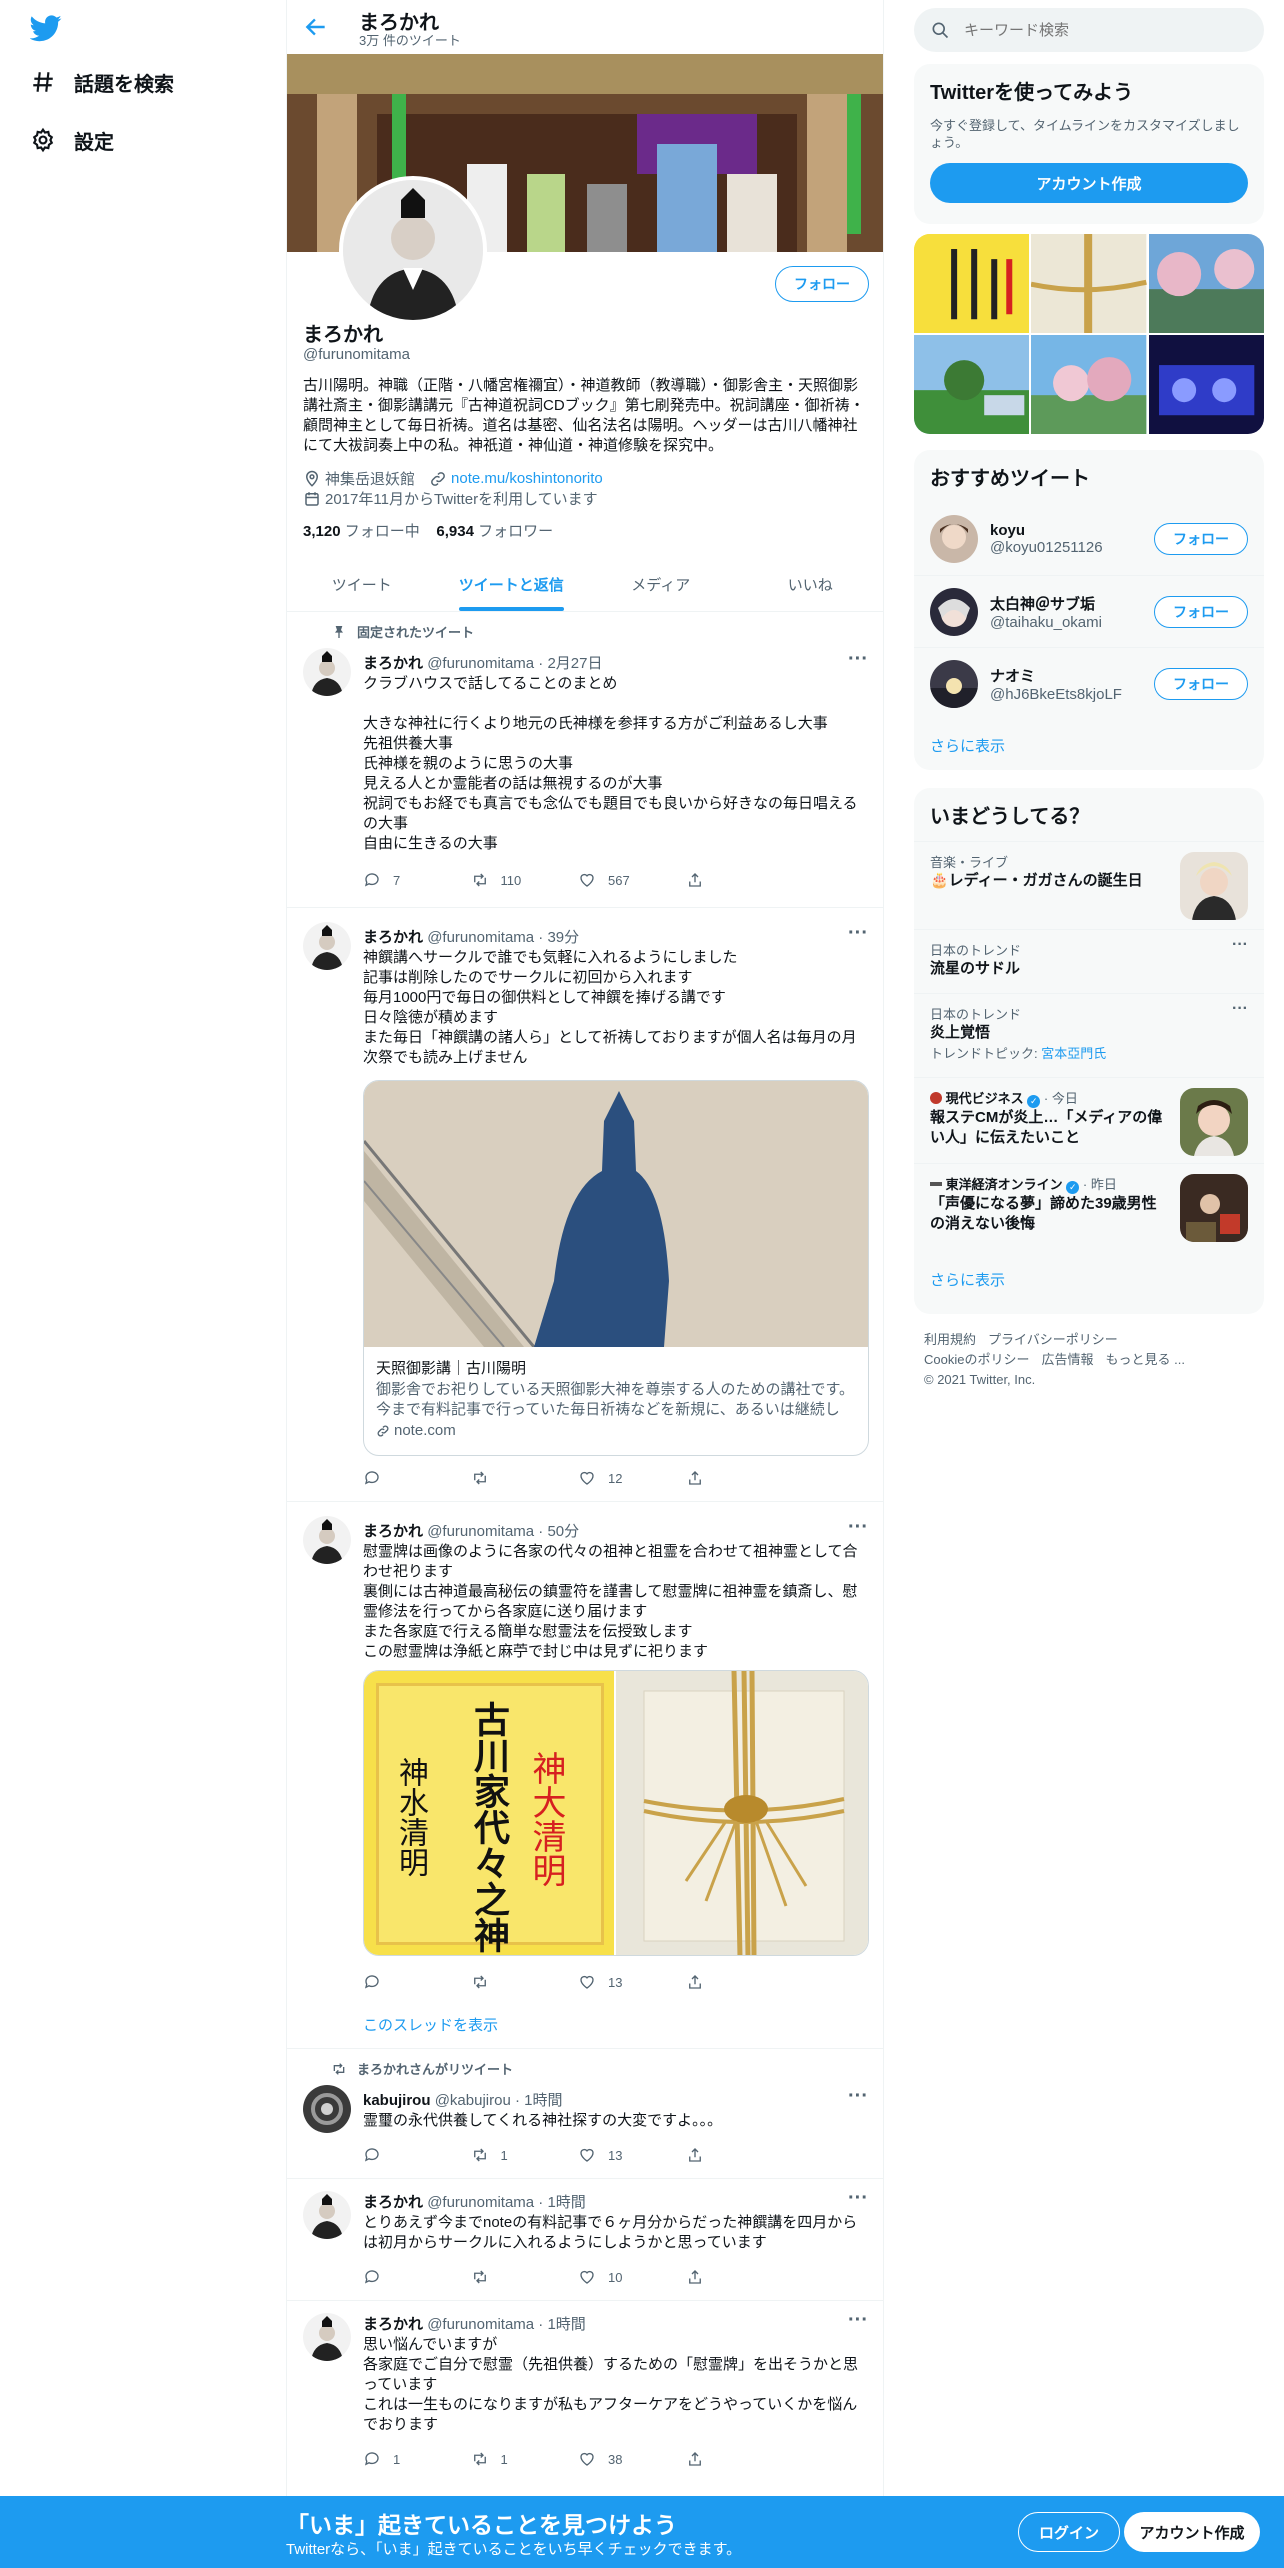 This screenshot has height=2568, width=1284. What do you see at coordinates (1089, 1208) in the screenshot?
I see `trend-item: 東洋経済オンライン ✓ · 昨日 「声優になる夢」諦めた39歳男性の消えない後悔` at bounding box center [1089, 1208].